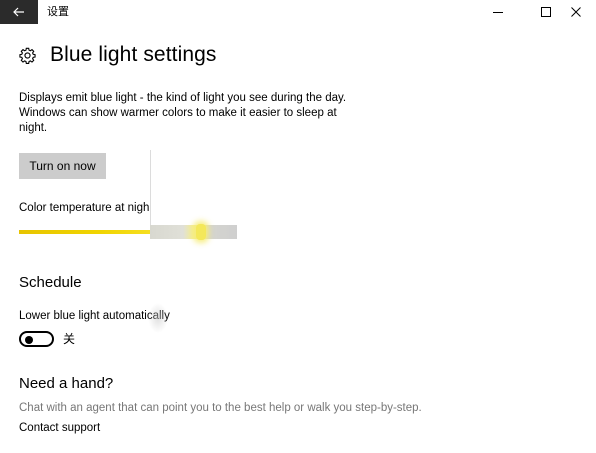 The height and width of the screenshot is (453, 596). Describe the element at coordinates (66, 383) in the screenshot. I see `help-heading: Need a hand?` at that location.